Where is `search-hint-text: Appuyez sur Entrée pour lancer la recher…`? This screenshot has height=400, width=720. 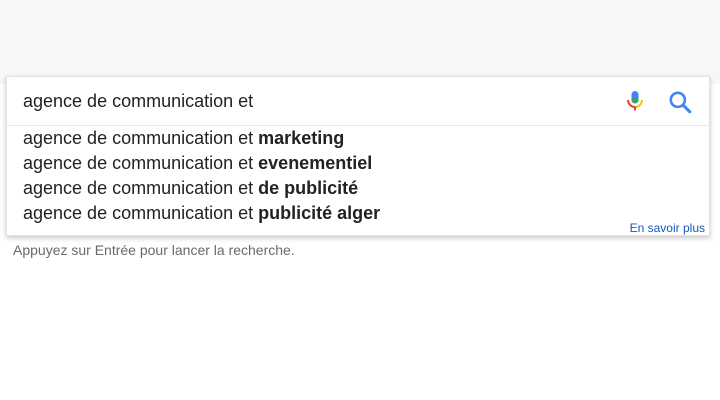 search-hint-text: Appuyez sur Entrée pour lancer la recher… is located at coordinates (154, 250).